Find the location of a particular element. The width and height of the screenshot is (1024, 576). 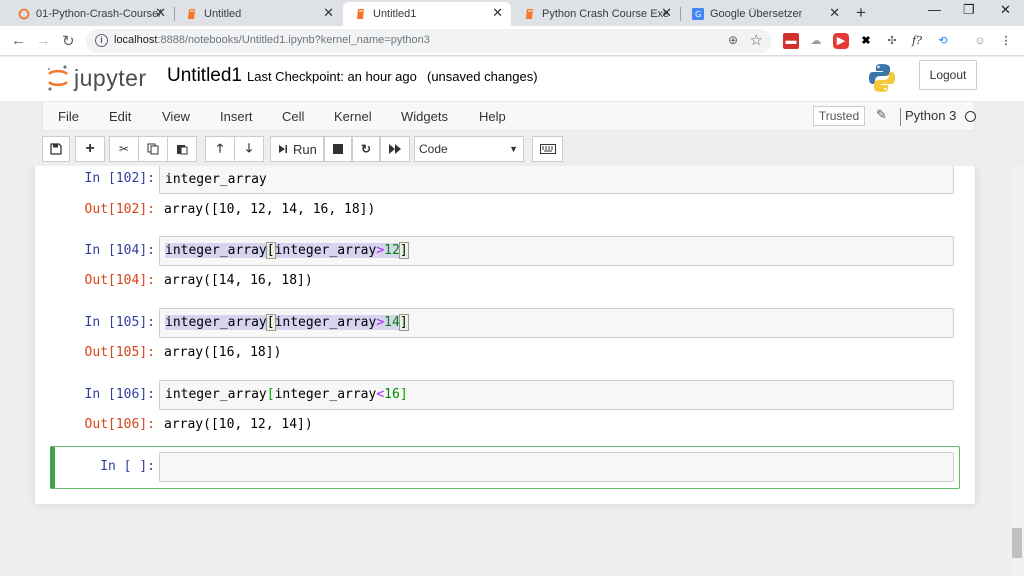

reload-icon: ↻ is located at coordinates (68, 41).